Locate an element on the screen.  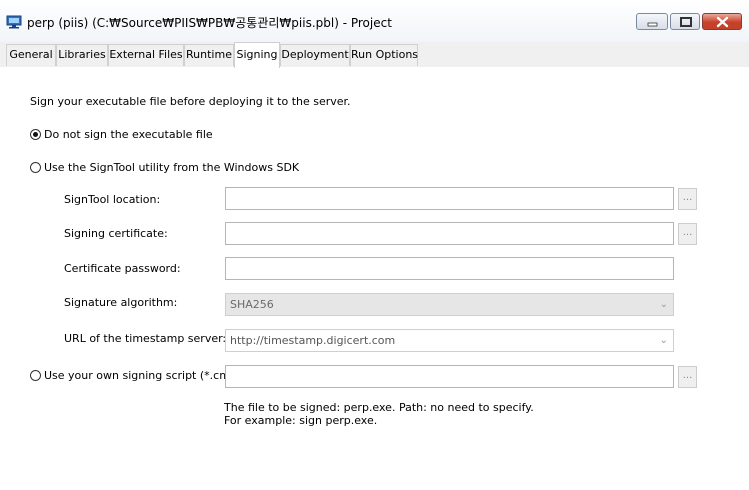
radio-do-not-sign: Do not sign the executable file is located at coordinates (121, 134).